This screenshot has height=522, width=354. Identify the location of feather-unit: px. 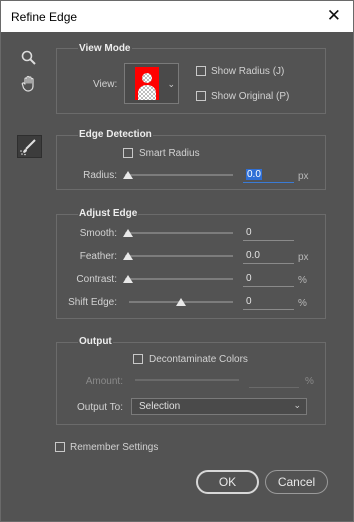
(303, 257).